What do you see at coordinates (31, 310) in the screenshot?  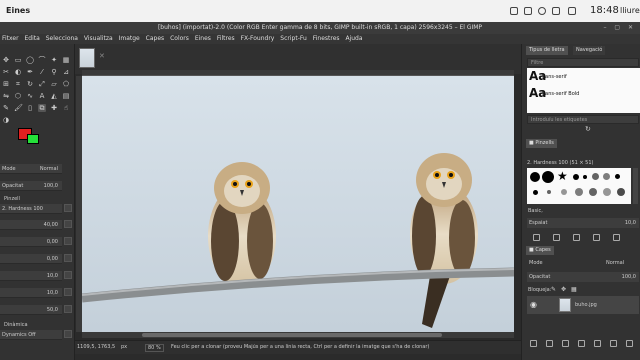 I see `force-slider: 50,0` at bounding box center [31, 310].